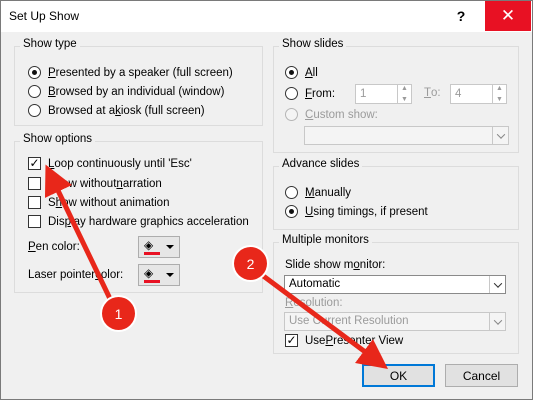  I want to click on annotation-badge-1: 1, so click(118, 313).